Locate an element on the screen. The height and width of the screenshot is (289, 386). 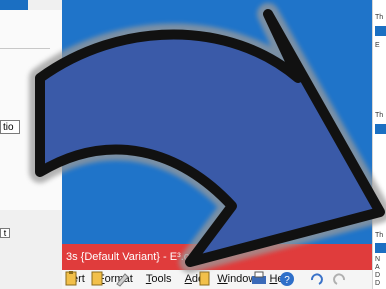
right-panel-label: A is located at coordinates (377, 267).